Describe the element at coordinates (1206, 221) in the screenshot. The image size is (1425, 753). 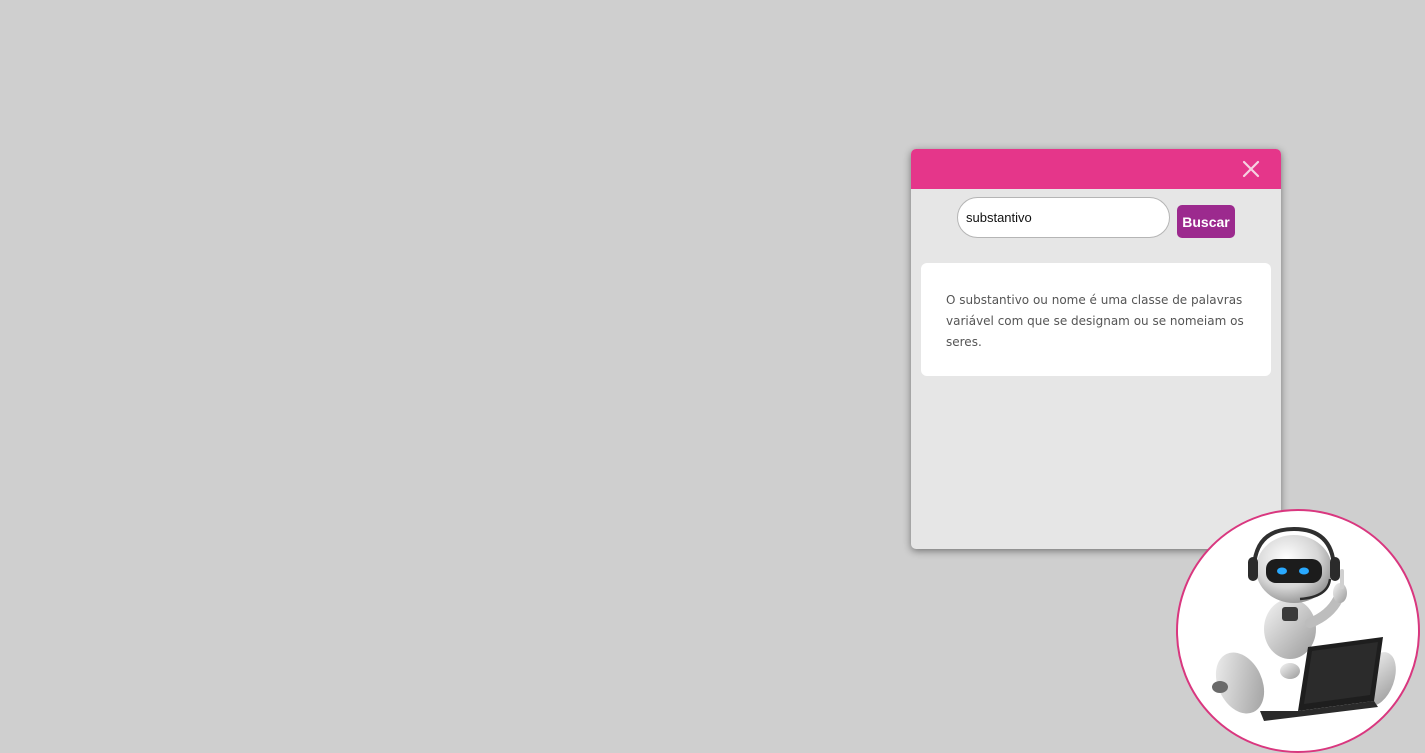
I see `search-button: Buscar` at that location.